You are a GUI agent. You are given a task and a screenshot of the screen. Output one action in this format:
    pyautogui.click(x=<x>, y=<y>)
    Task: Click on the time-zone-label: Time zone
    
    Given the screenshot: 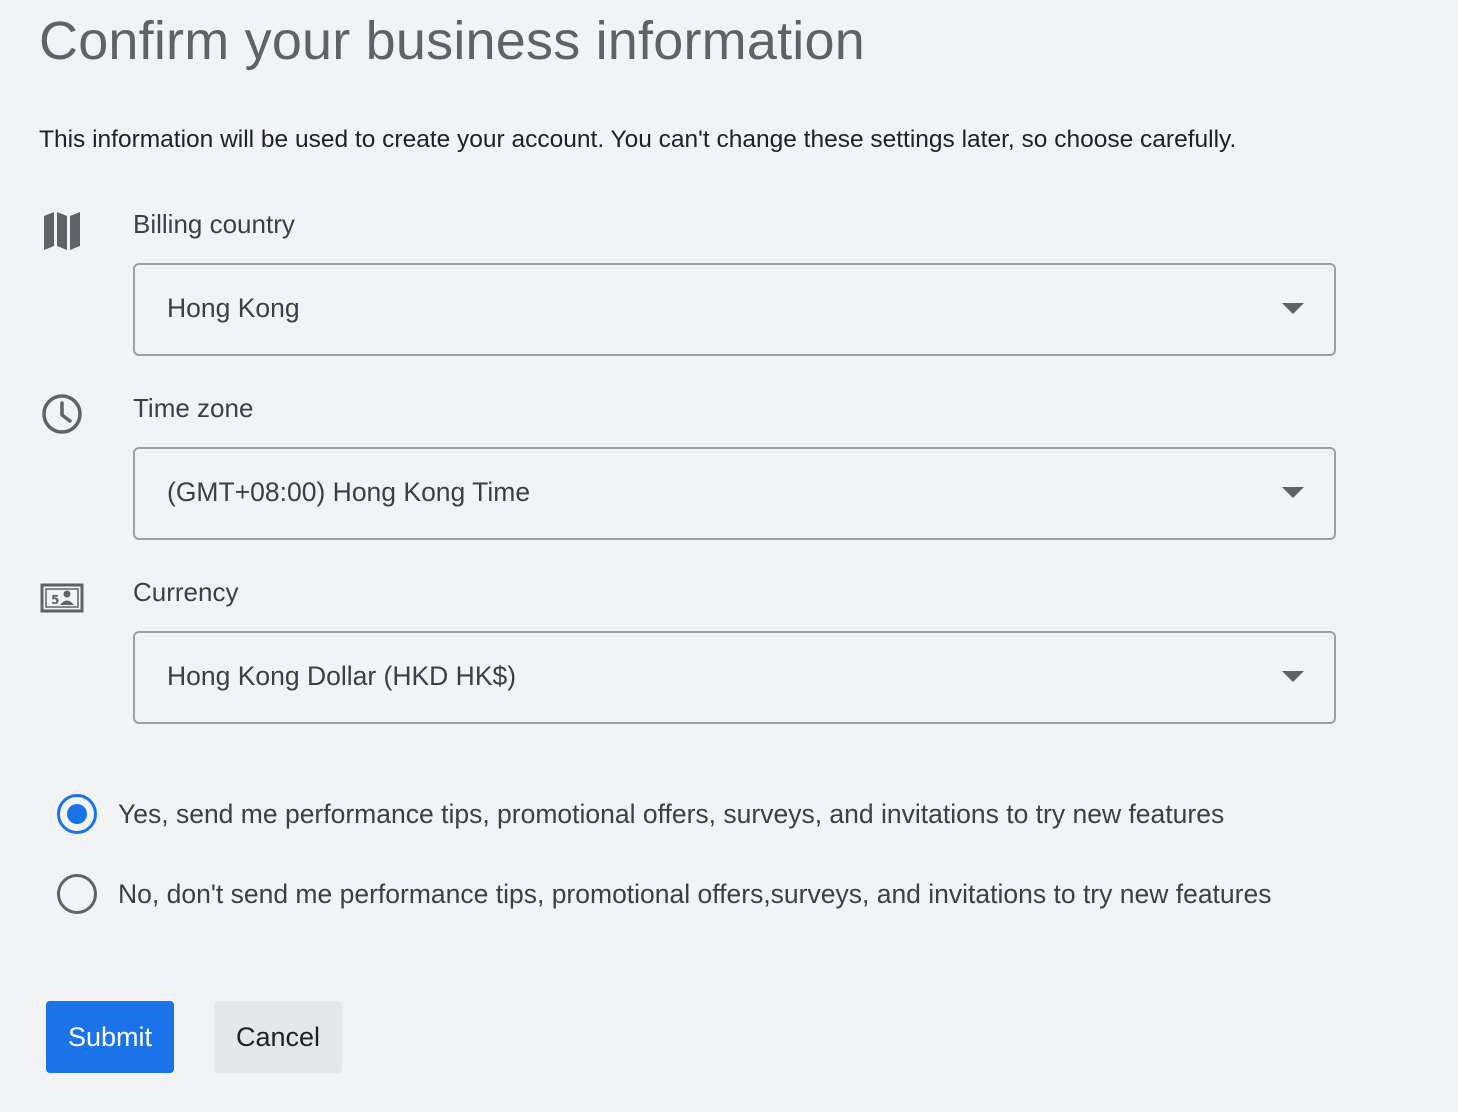 What is the action you would take?
    pyautogui.click(x=193, y=408)
    